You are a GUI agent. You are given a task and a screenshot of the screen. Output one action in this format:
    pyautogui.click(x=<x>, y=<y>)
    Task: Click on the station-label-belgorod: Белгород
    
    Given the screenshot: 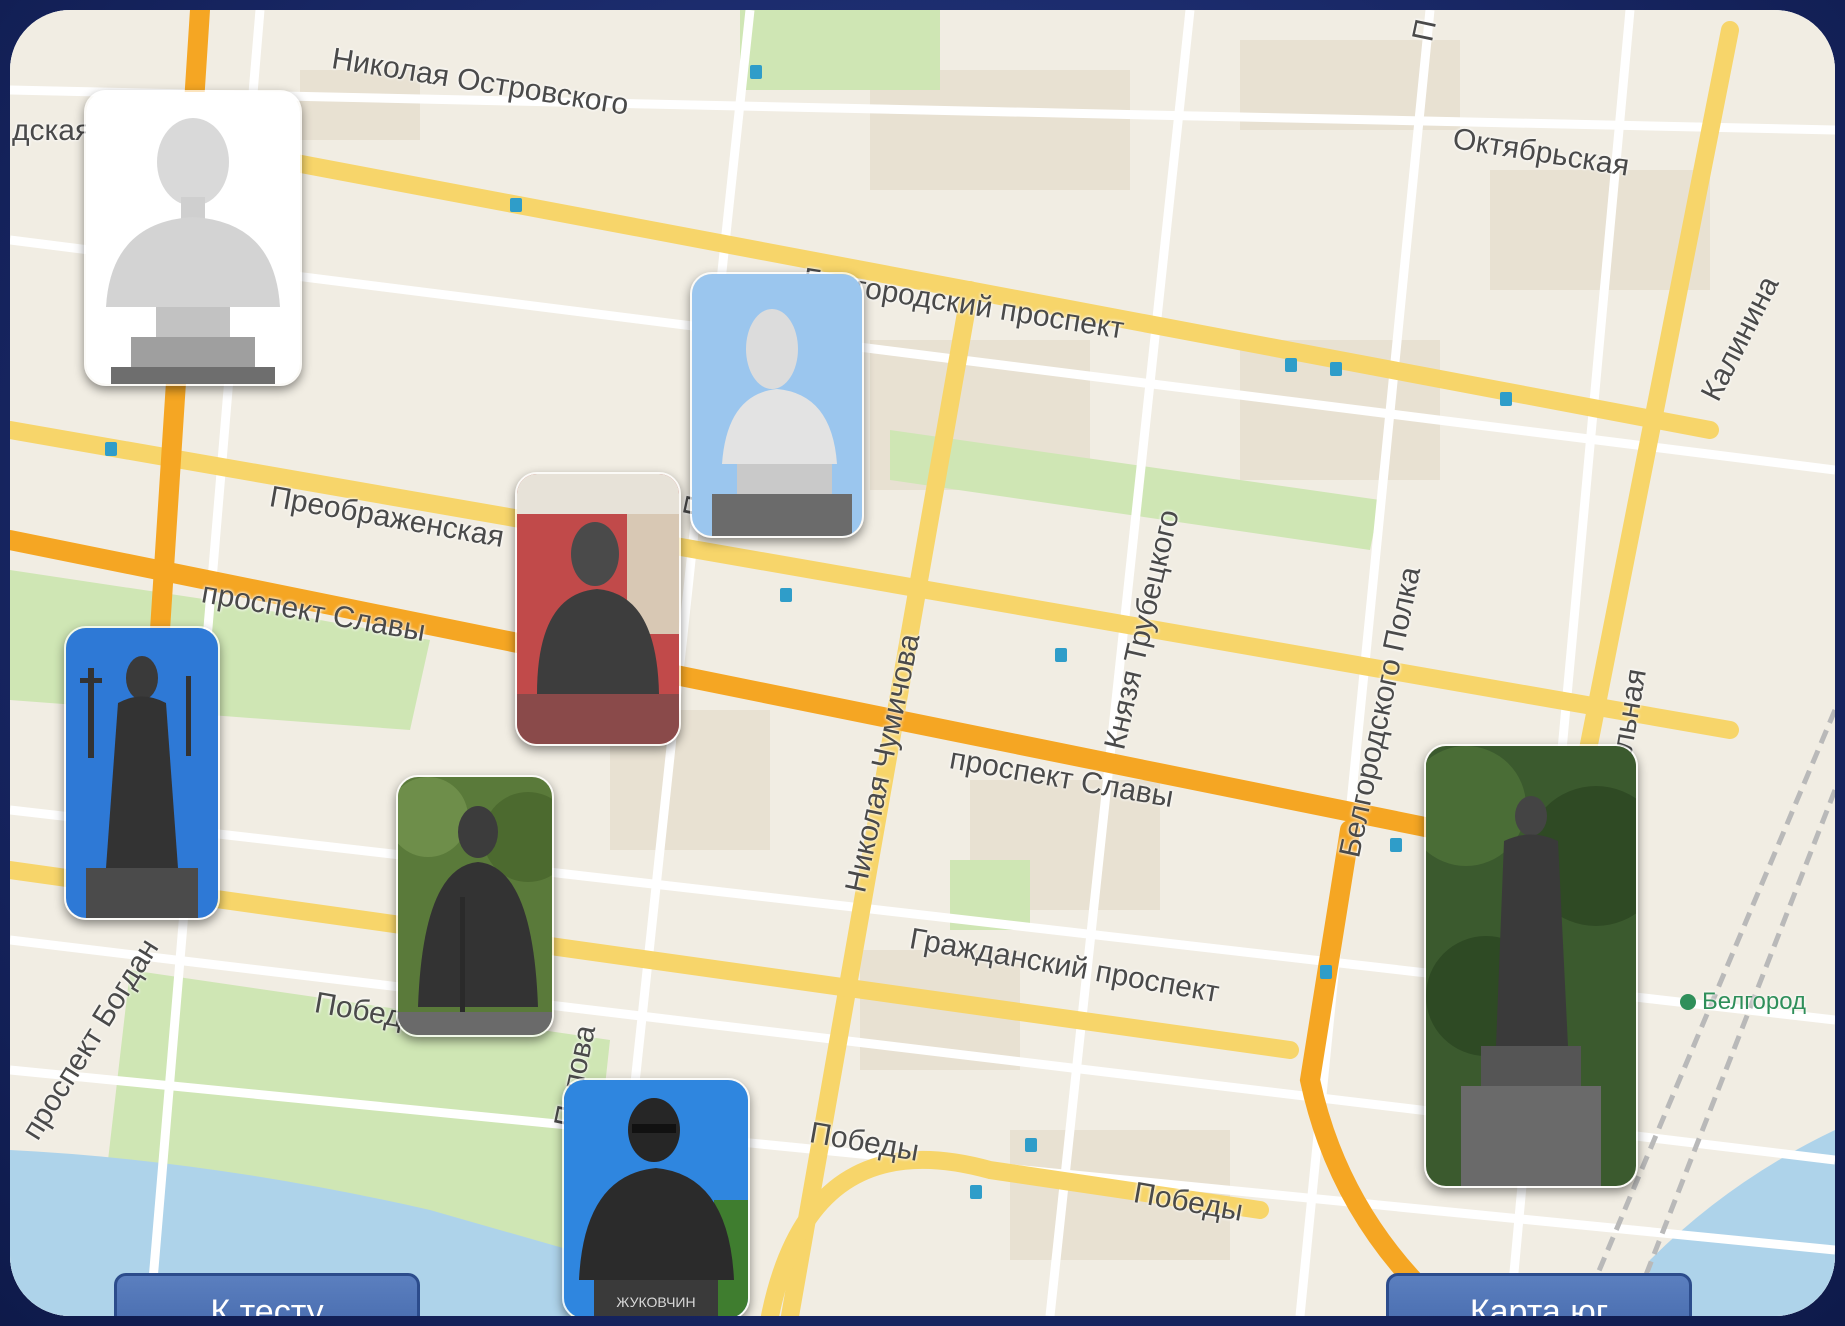 What is the action you would take?
    pyautogui.click(x=1754, y=1001)
    